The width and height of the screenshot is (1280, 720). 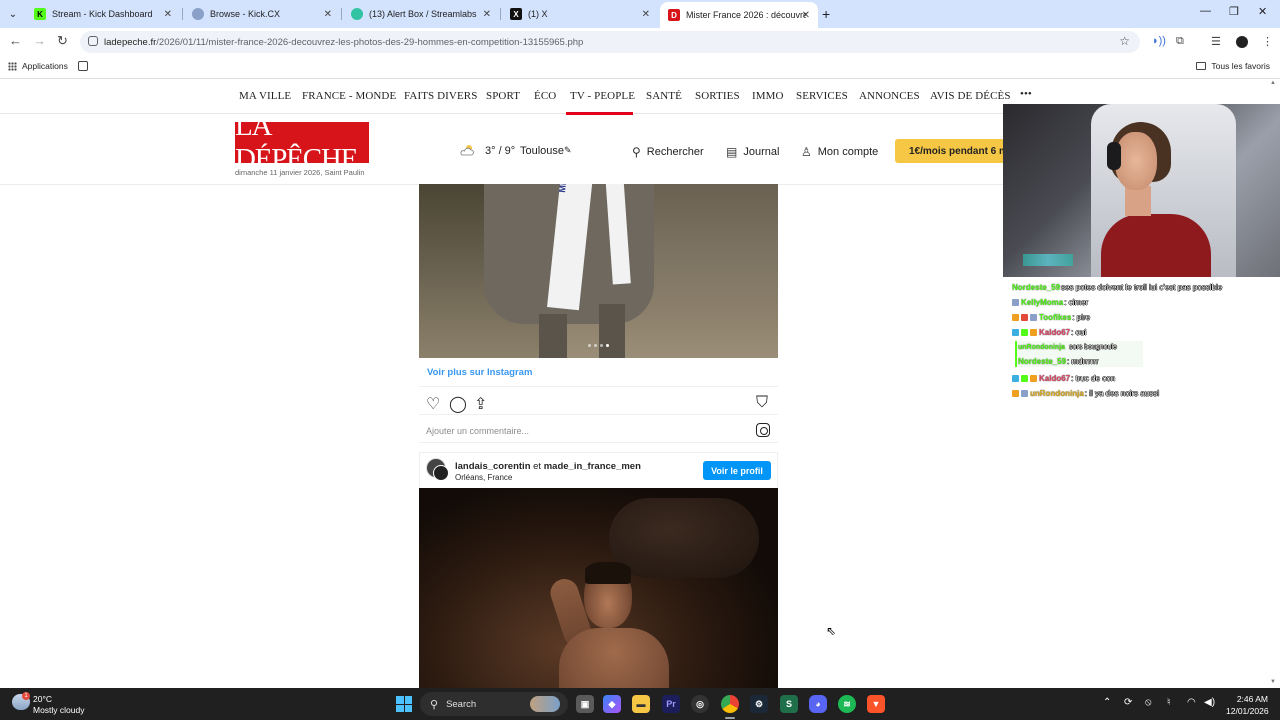 I want to click on apps-grid-icon, so click(x=12, y=66).